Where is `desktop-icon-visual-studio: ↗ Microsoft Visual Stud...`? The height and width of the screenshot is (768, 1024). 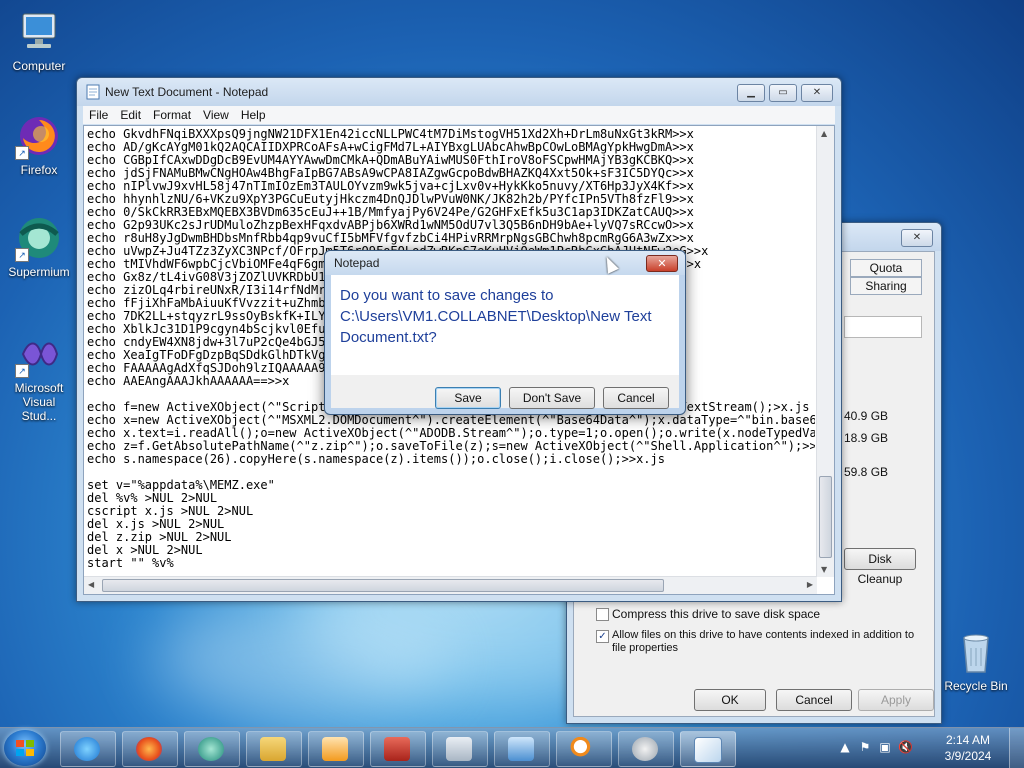 desktop-icon-visual-studio: ↗ Microsoft Visual Stud... is located at coordinates (39, 376).